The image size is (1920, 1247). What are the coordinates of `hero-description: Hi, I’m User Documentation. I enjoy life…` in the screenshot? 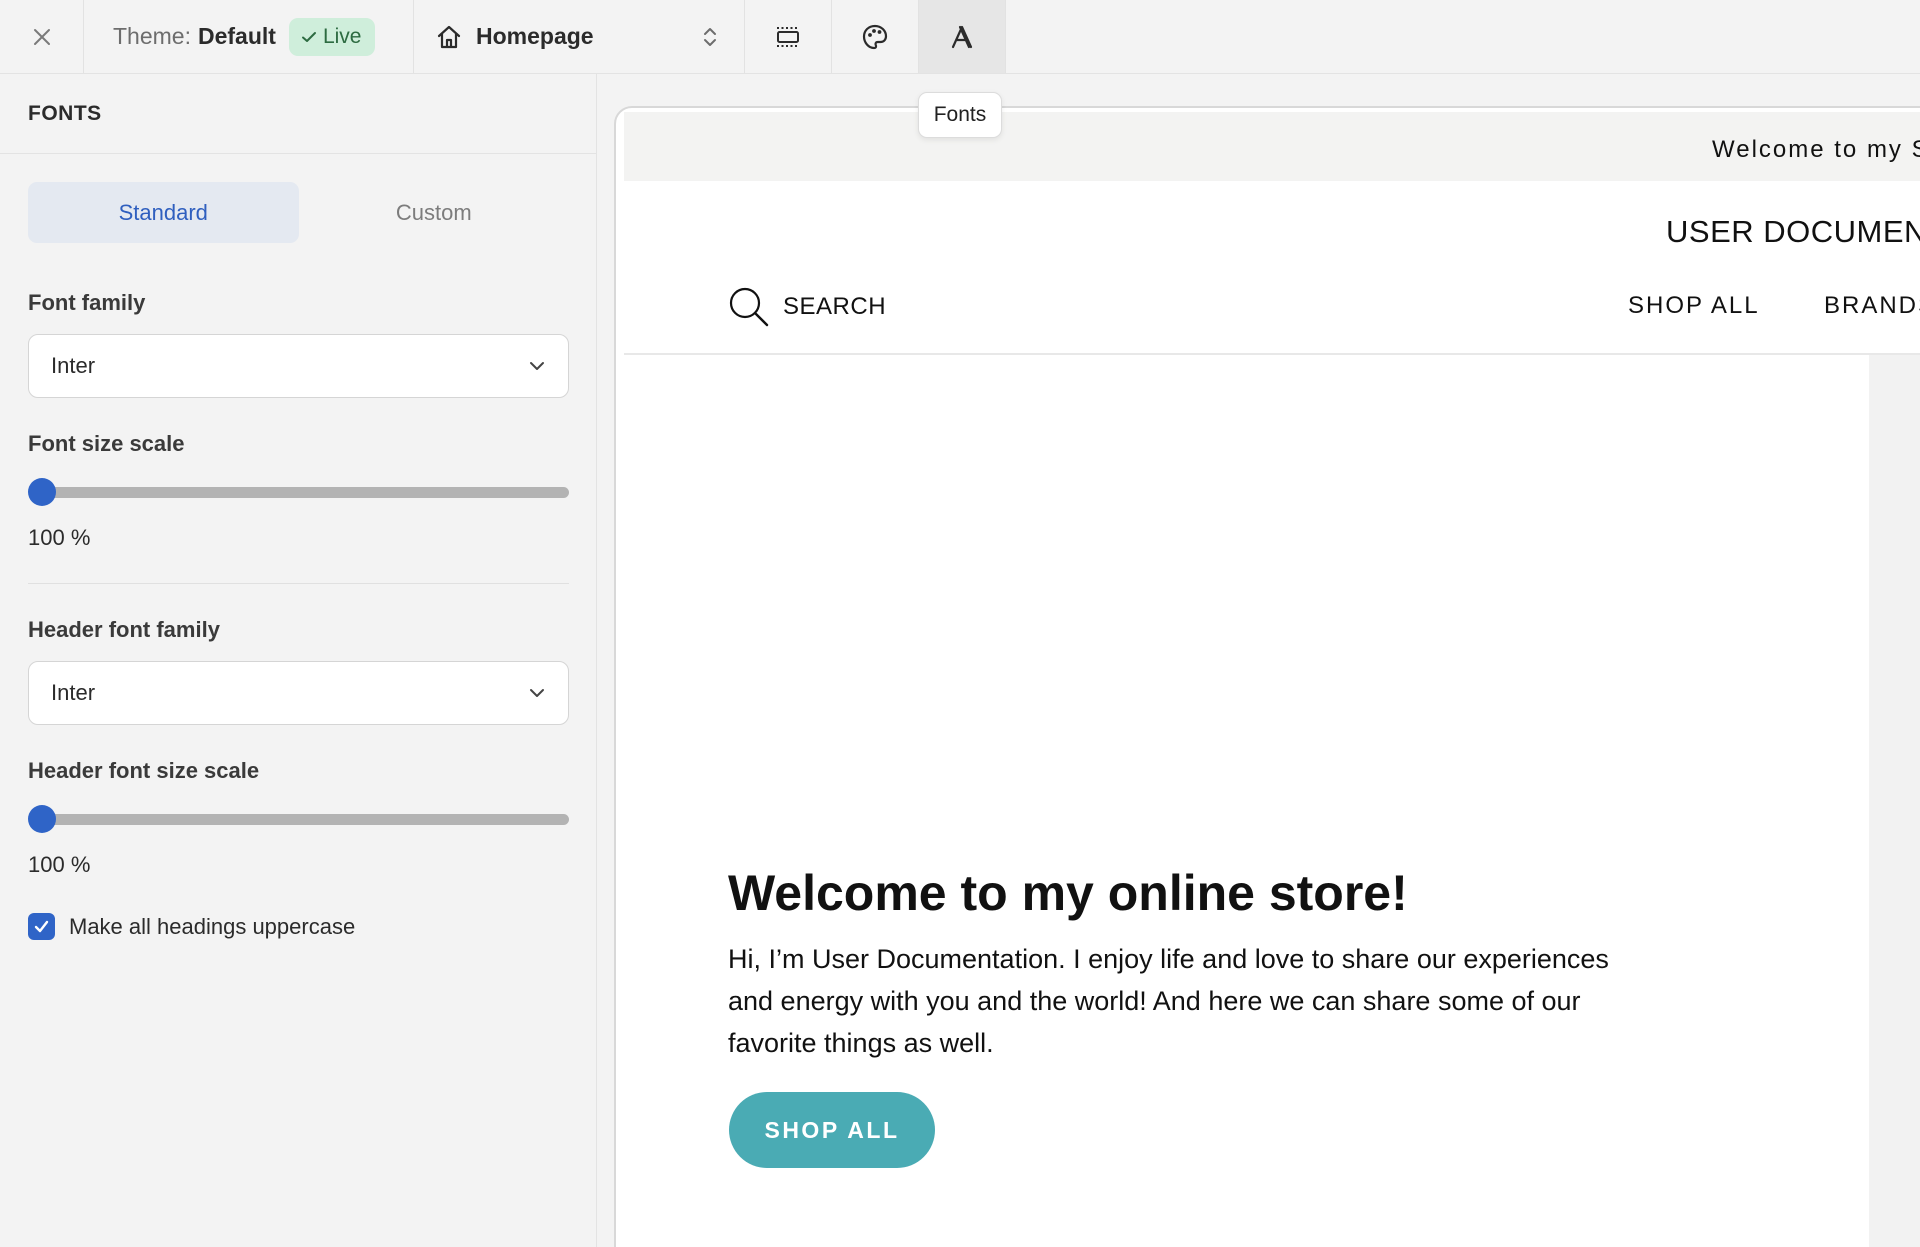 It's located at (1168, 1001).